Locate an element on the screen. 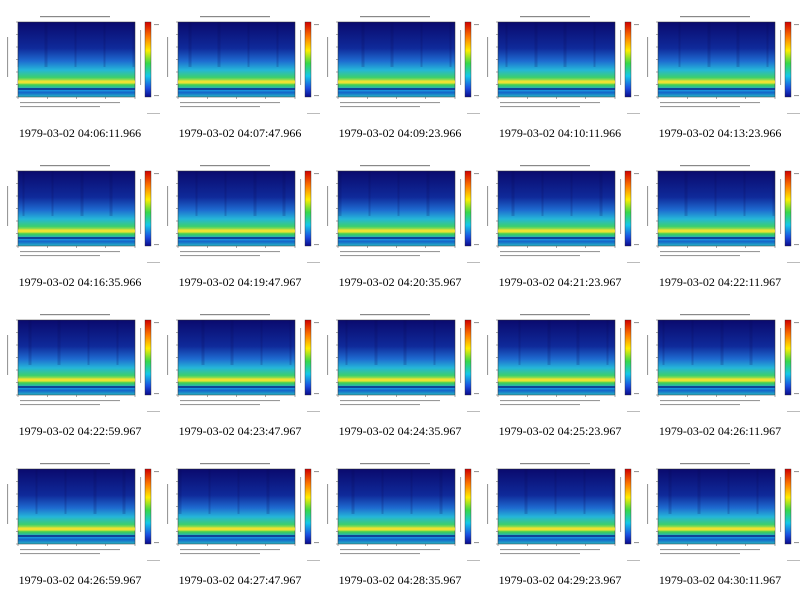  timestamp-caption: 1979-03-02 04:22:11.967 is located at coordinates (720, 282).